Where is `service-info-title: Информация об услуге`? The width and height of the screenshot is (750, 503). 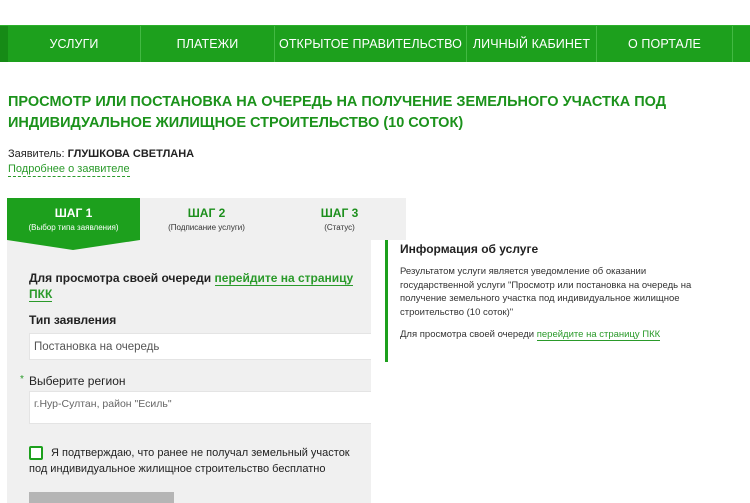
service-info-title: Информация об услуге is located at coordinates (469, 249).